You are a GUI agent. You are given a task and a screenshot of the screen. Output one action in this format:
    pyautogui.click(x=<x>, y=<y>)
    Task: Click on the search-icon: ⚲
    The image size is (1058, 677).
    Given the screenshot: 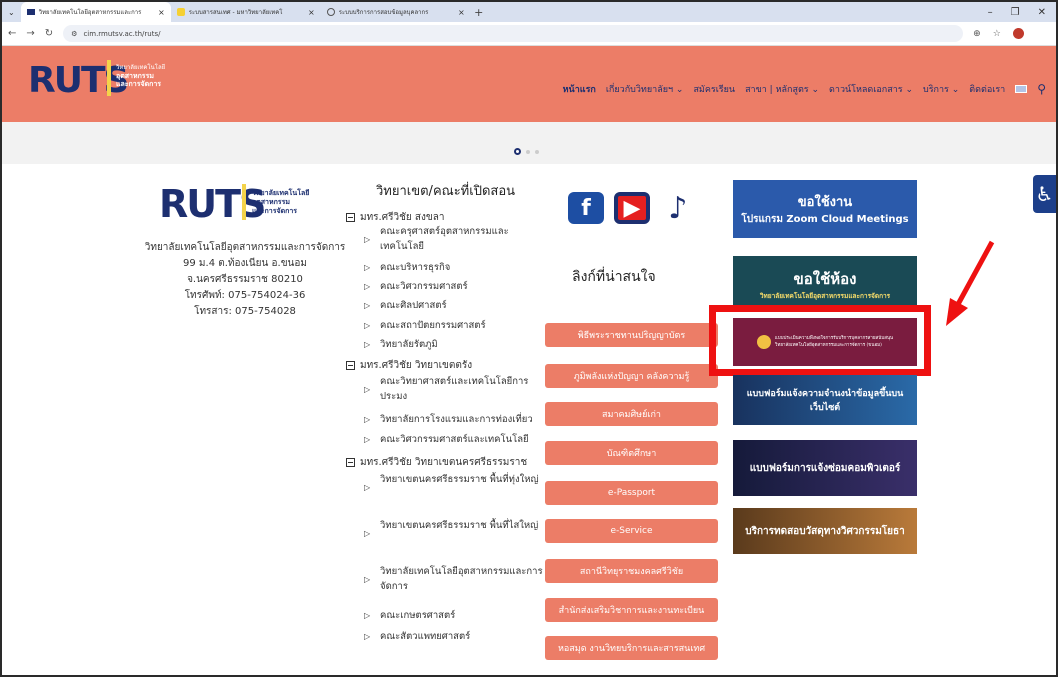 What is the action you would take?
    pyautogui.click(x=1041, y=89)
    